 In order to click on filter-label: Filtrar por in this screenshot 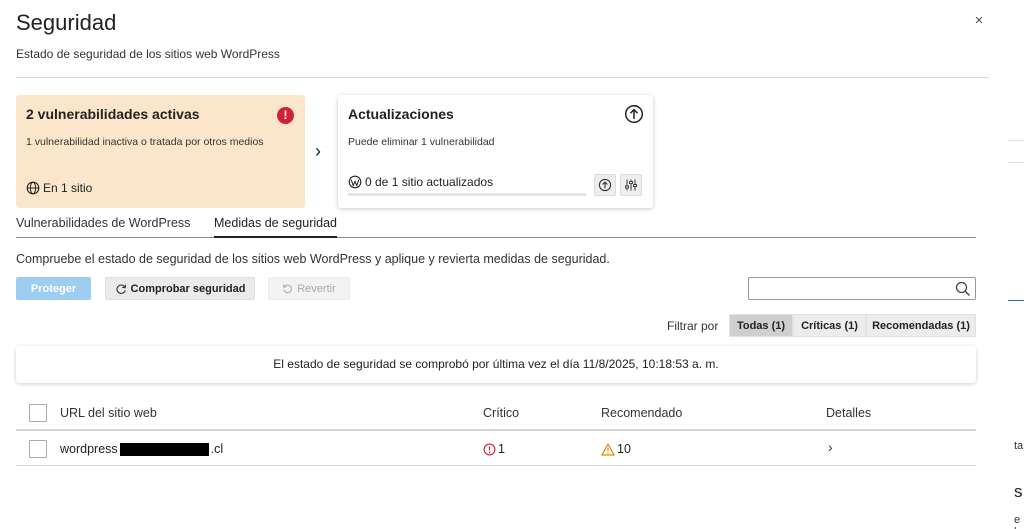, I will do `click(693, 326)`.